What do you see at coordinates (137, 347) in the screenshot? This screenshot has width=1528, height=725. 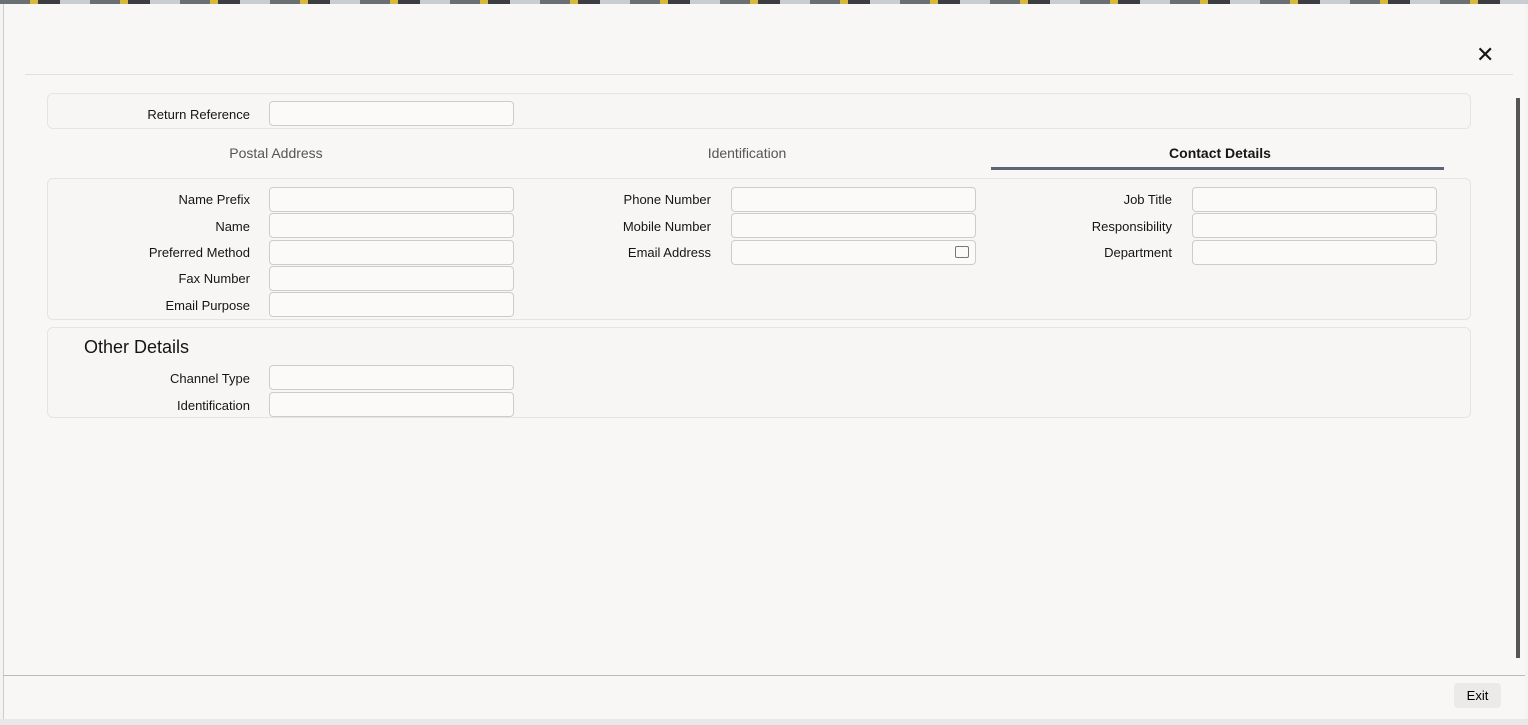 I see `other-details-heading: Other Details` at bounding box center [137, 347].